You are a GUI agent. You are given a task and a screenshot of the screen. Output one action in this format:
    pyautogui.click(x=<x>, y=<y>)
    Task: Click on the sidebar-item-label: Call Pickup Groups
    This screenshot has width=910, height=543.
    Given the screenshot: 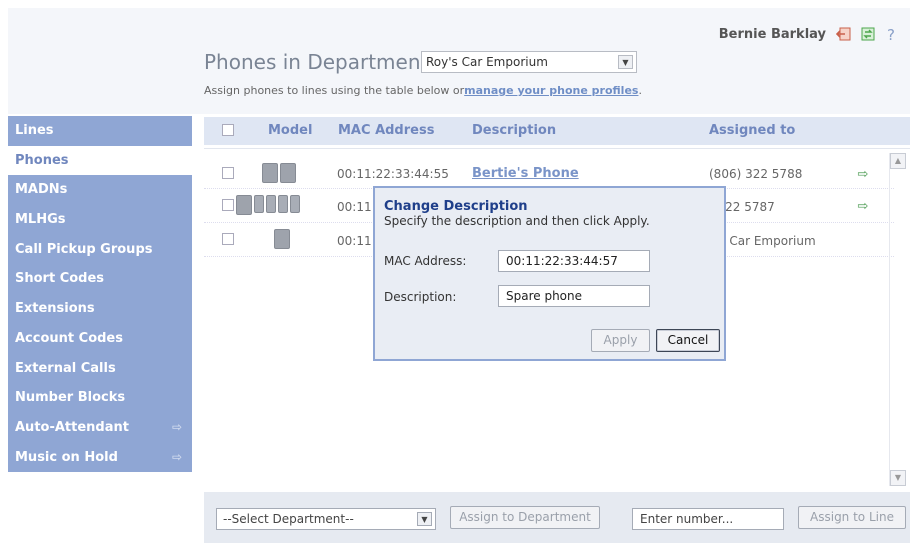 What is the action you would take?
    pyautogui.click(x=84, y=249)
    